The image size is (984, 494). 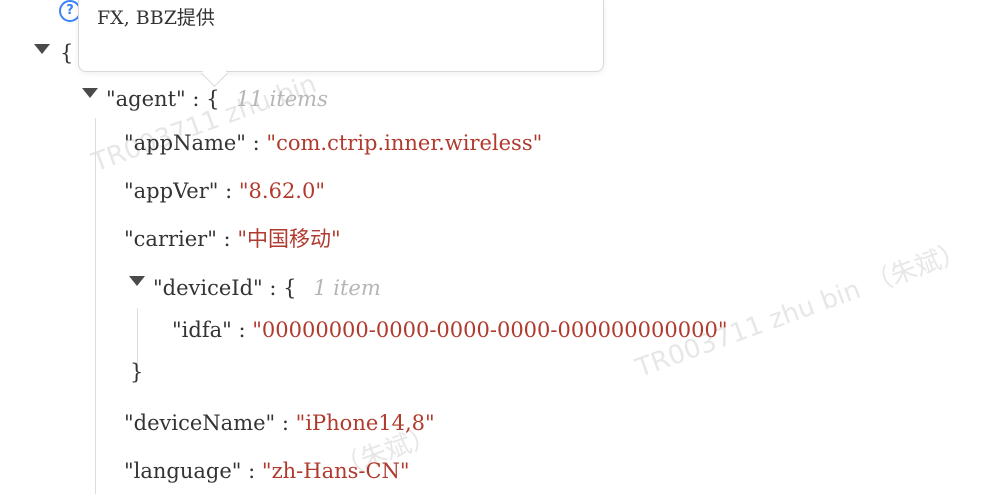 What do you see at coordinates (289, 239) in the screenshot?
I see `carrier-value: "中国移动"` at bounding box center [289, 239].